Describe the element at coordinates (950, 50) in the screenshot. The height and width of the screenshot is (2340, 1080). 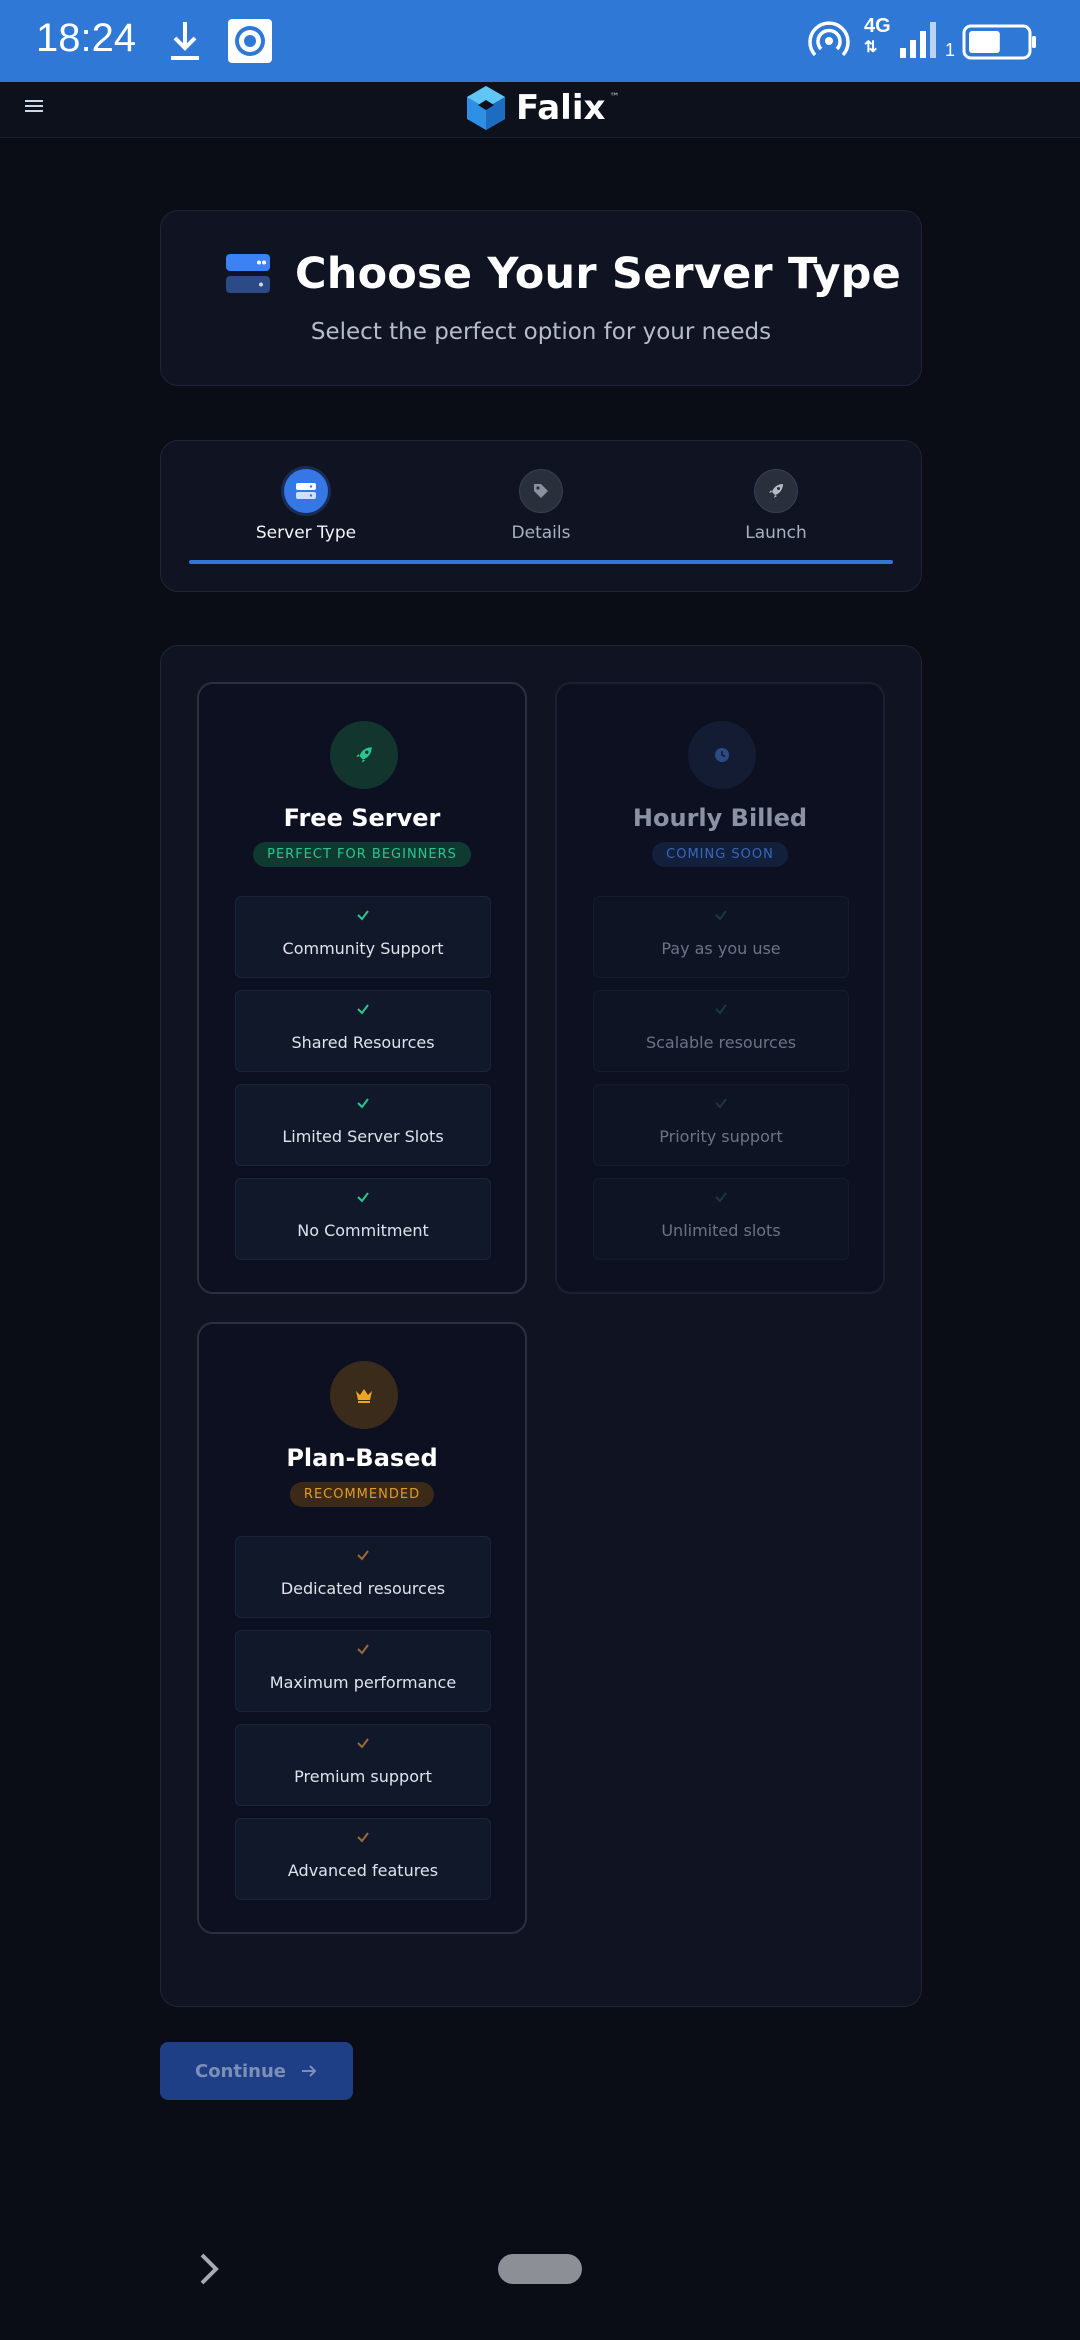
I see `sim-indicator: 1` at that location.